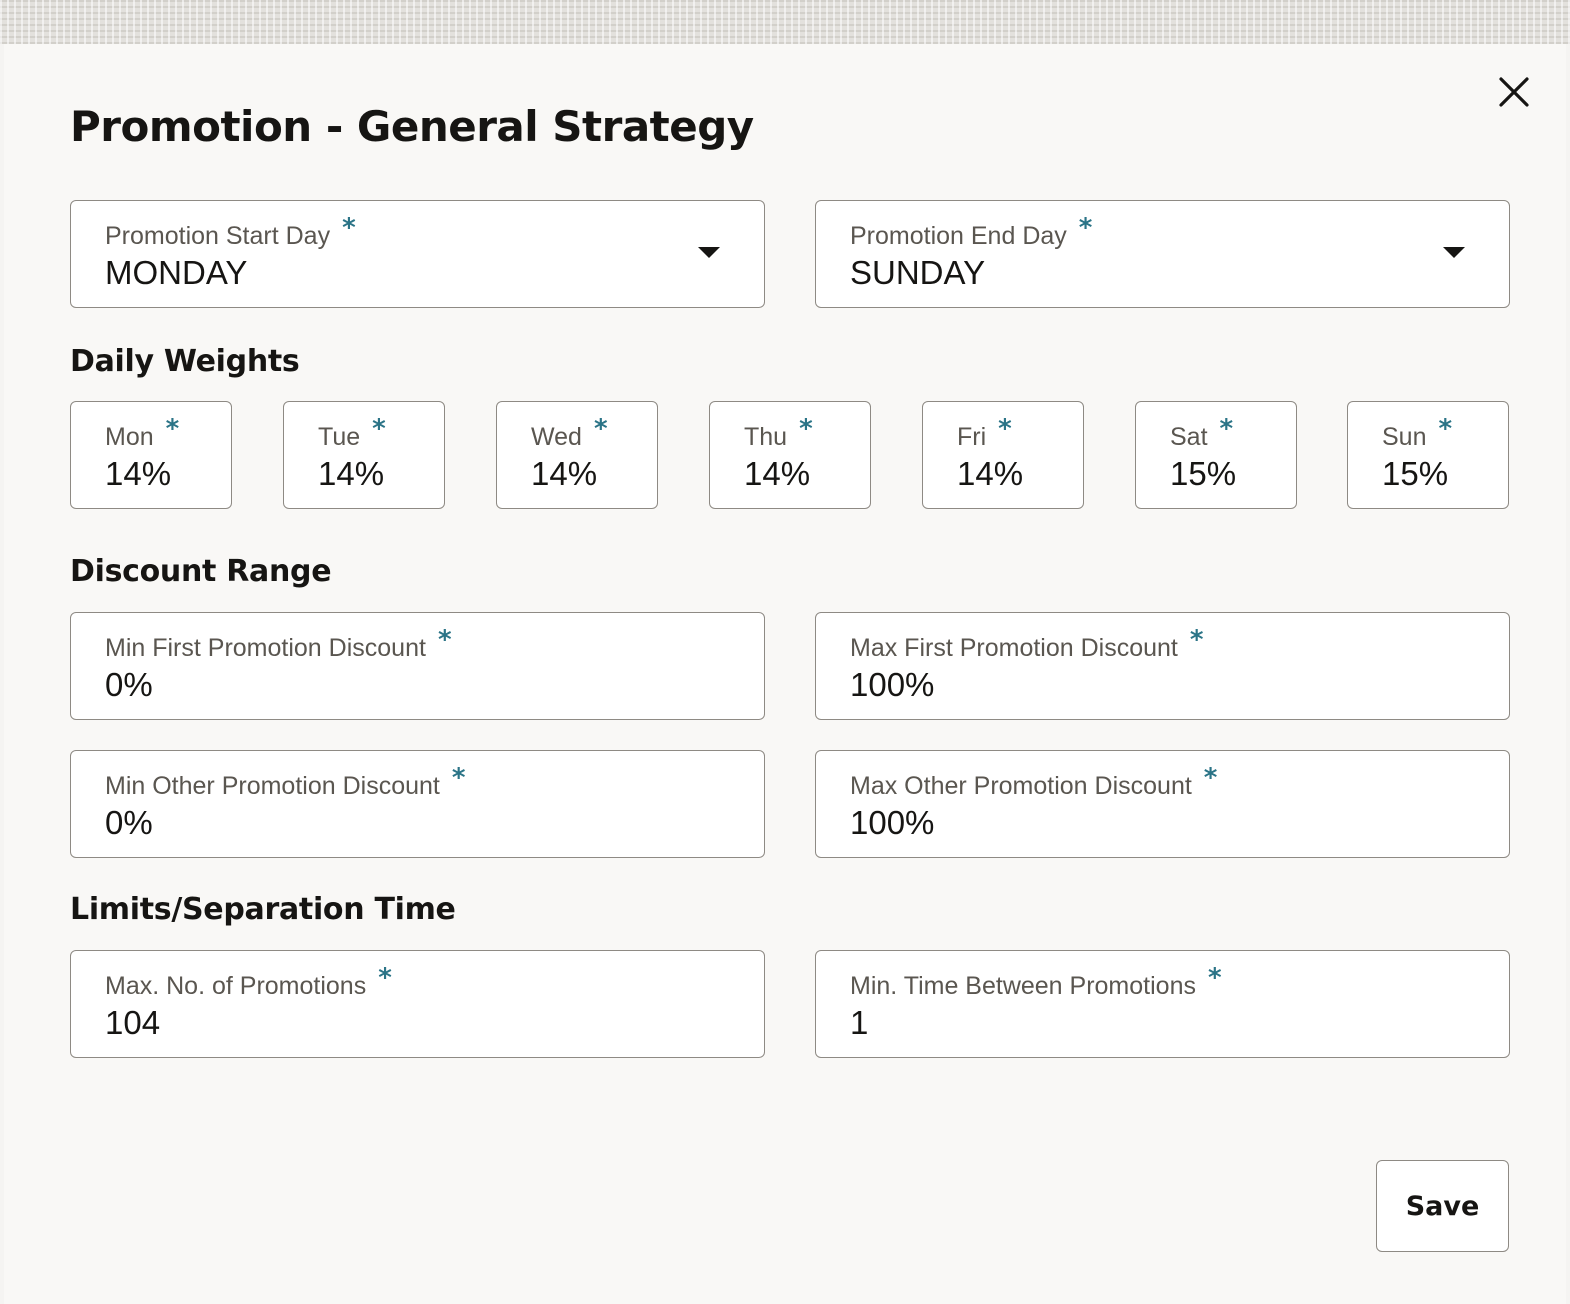  What do you see at coordinates (218, 236) in the screenshot?
I see `promotion-start-day-label: Promotion Start Day` at bounding box center [218, 236].